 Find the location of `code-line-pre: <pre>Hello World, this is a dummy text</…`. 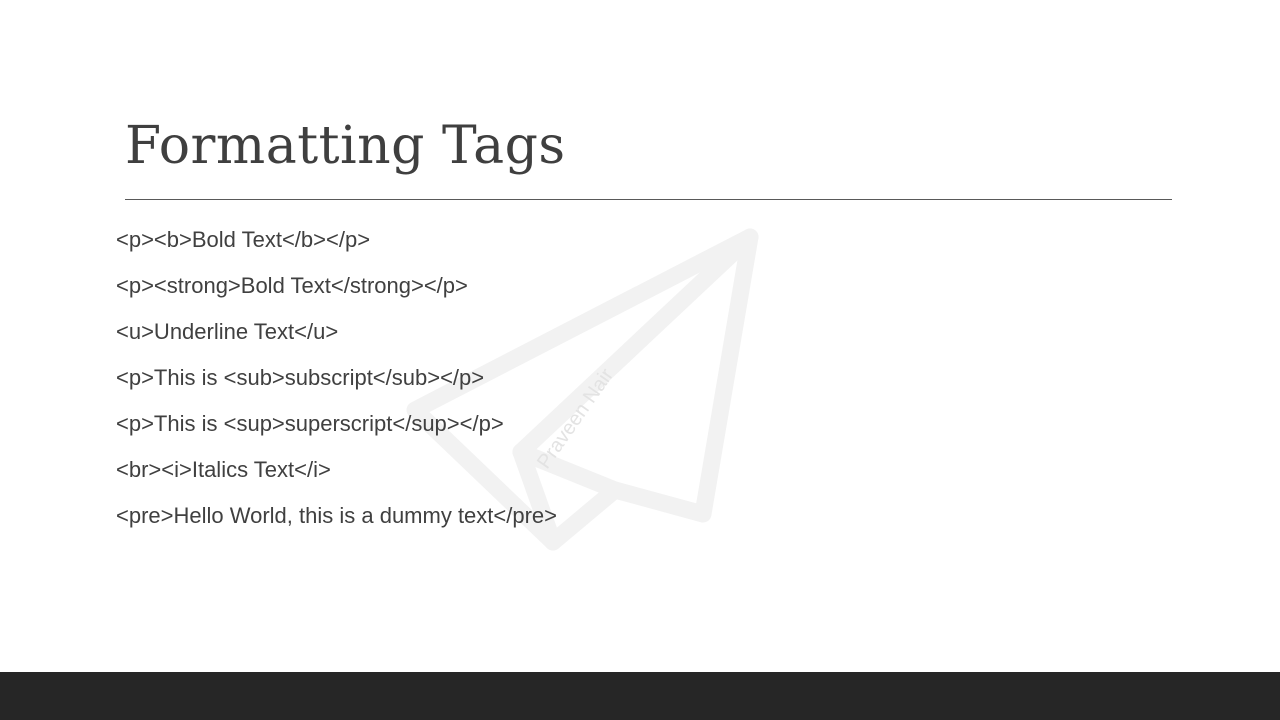

code-line-pre: <pre>Hello World, this is a dummy text</… is located at coordinates (337, 515).